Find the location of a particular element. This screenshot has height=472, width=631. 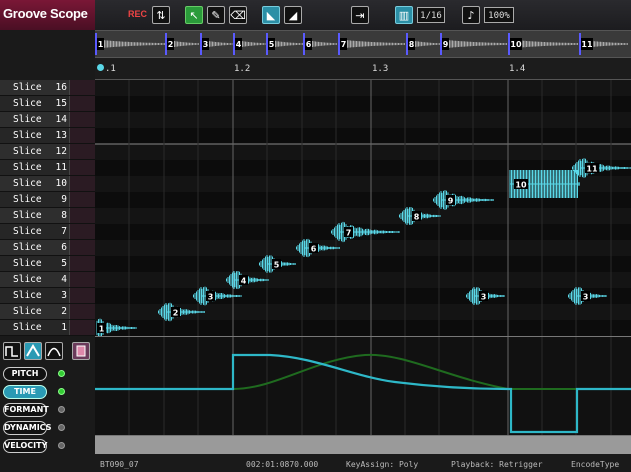

overview-slice: 7 is located at coordinates (371, 44).